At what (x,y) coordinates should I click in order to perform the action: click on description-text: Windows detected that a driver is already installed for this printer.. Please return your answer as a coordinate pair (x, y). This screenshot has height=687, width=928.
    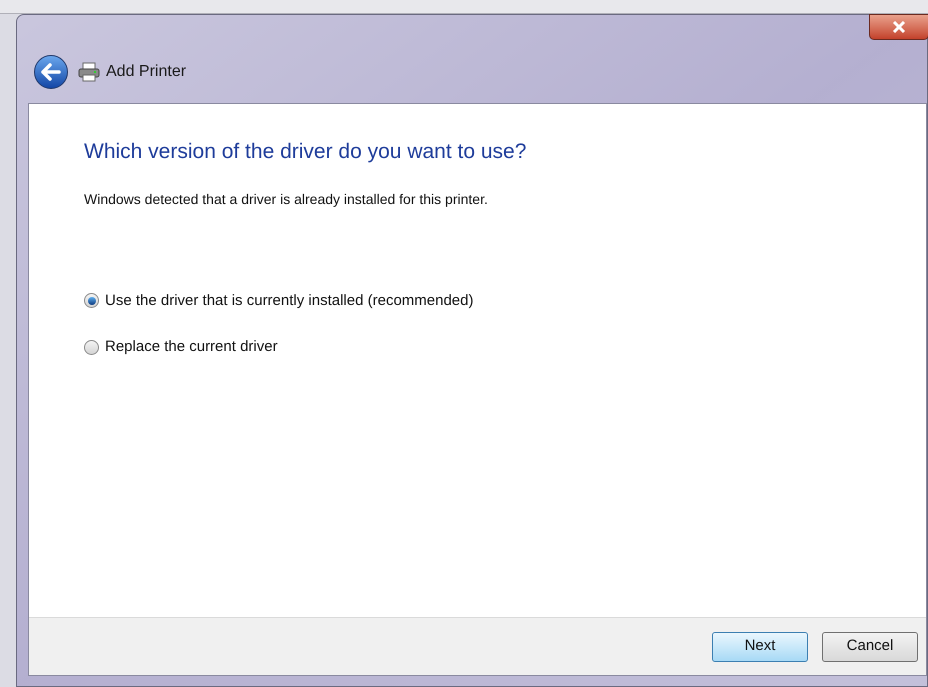
    Looking at the image, I should click on (286, 199).